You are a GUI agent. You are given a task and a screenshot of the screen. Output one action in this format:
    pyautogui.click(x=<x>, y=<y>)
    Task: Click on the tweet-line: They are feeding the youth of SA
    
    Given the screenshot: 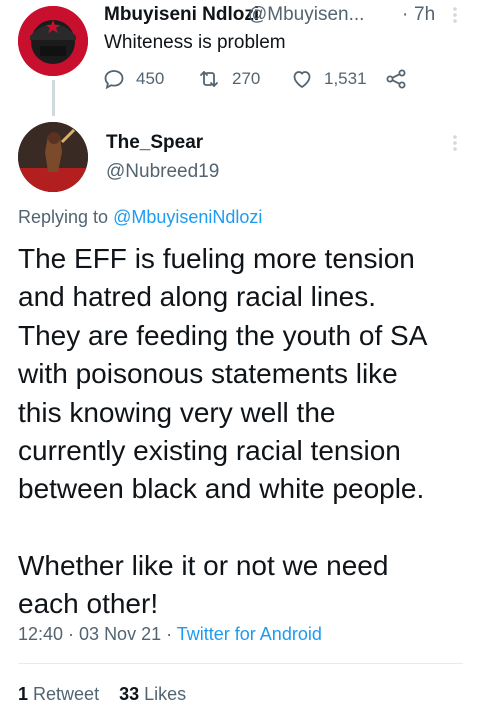 What is the action you would take?
    pyautogui.click(x=223, y=335)
    